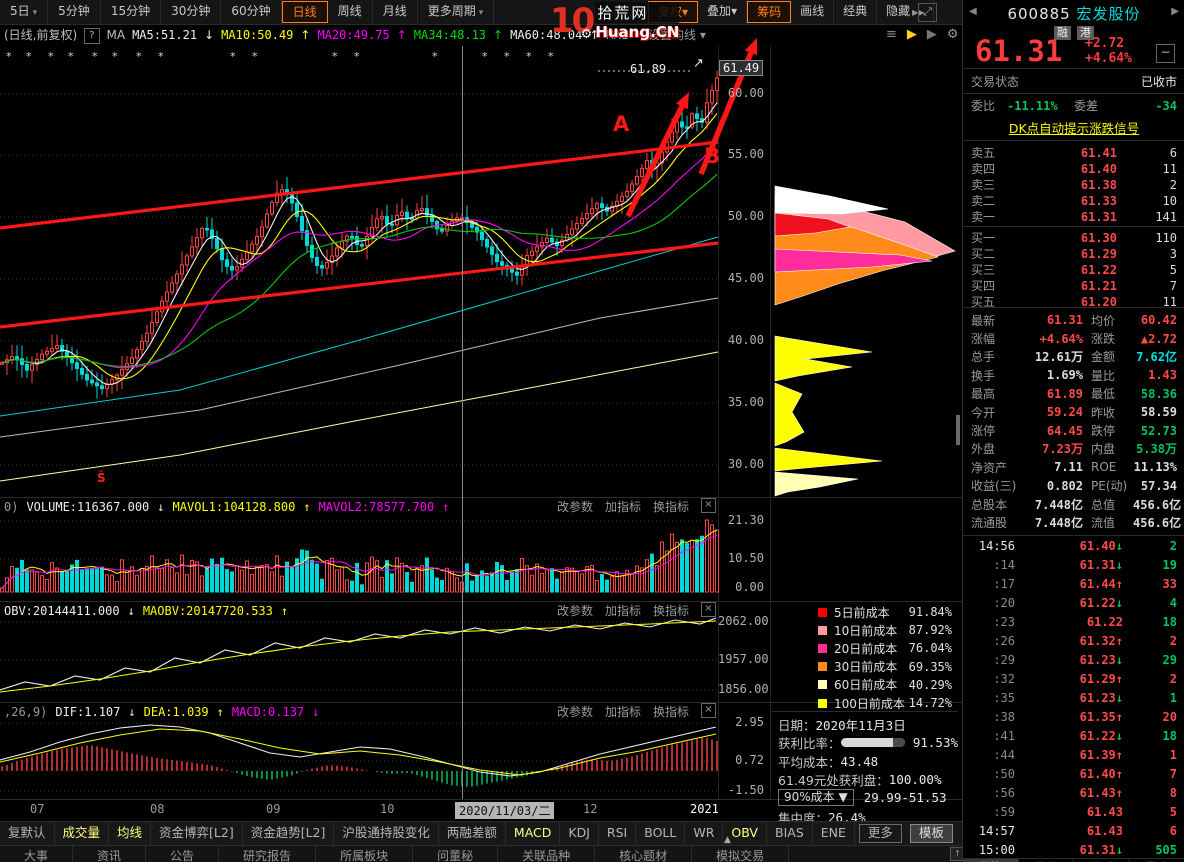  I want to click on collapse-arrow-icon: ▲, so click(727, 840).